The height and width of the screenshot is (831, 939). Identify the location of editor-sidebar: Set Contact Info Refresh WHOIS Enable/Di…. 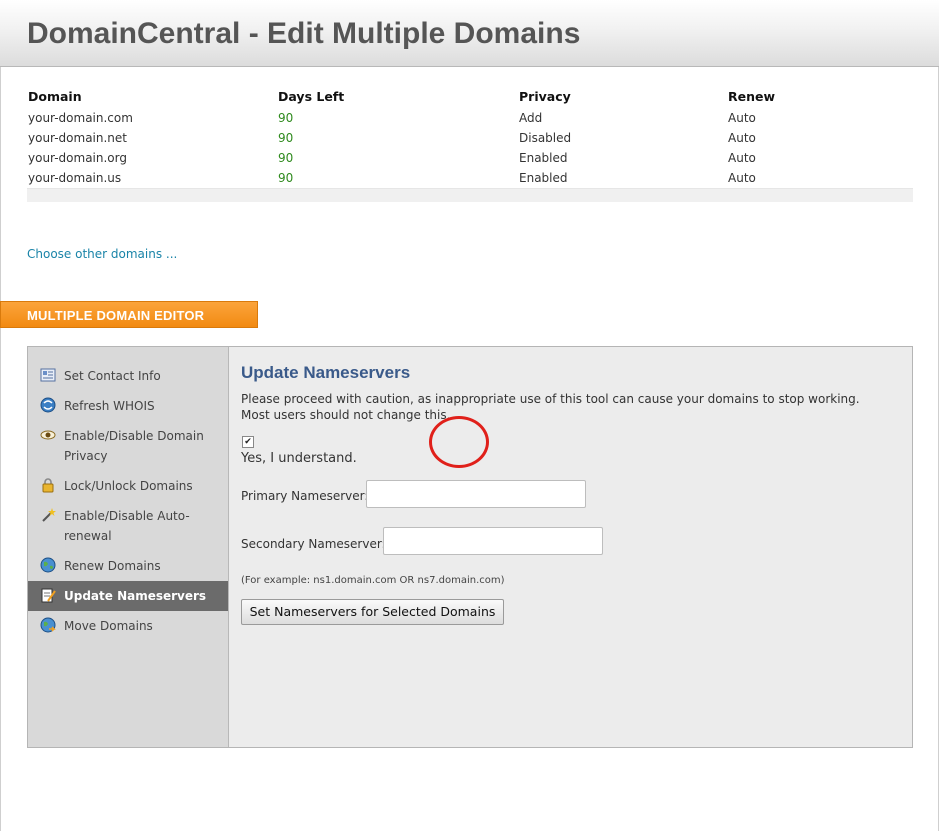
(128, 547).